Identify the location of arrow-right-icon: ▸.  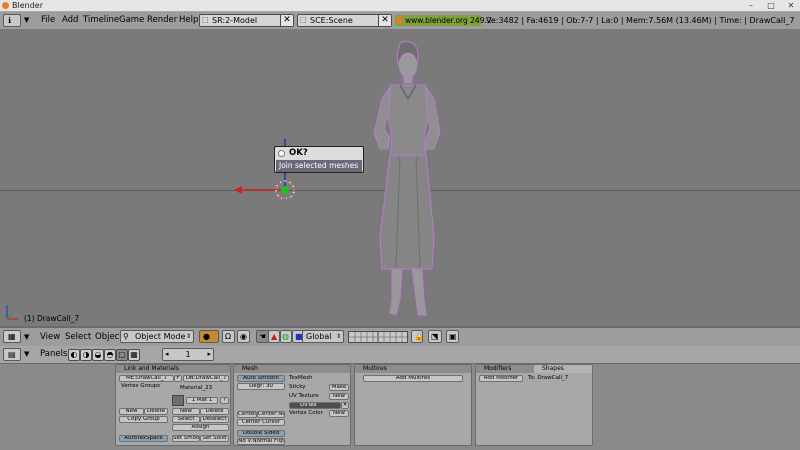
(209, 354).